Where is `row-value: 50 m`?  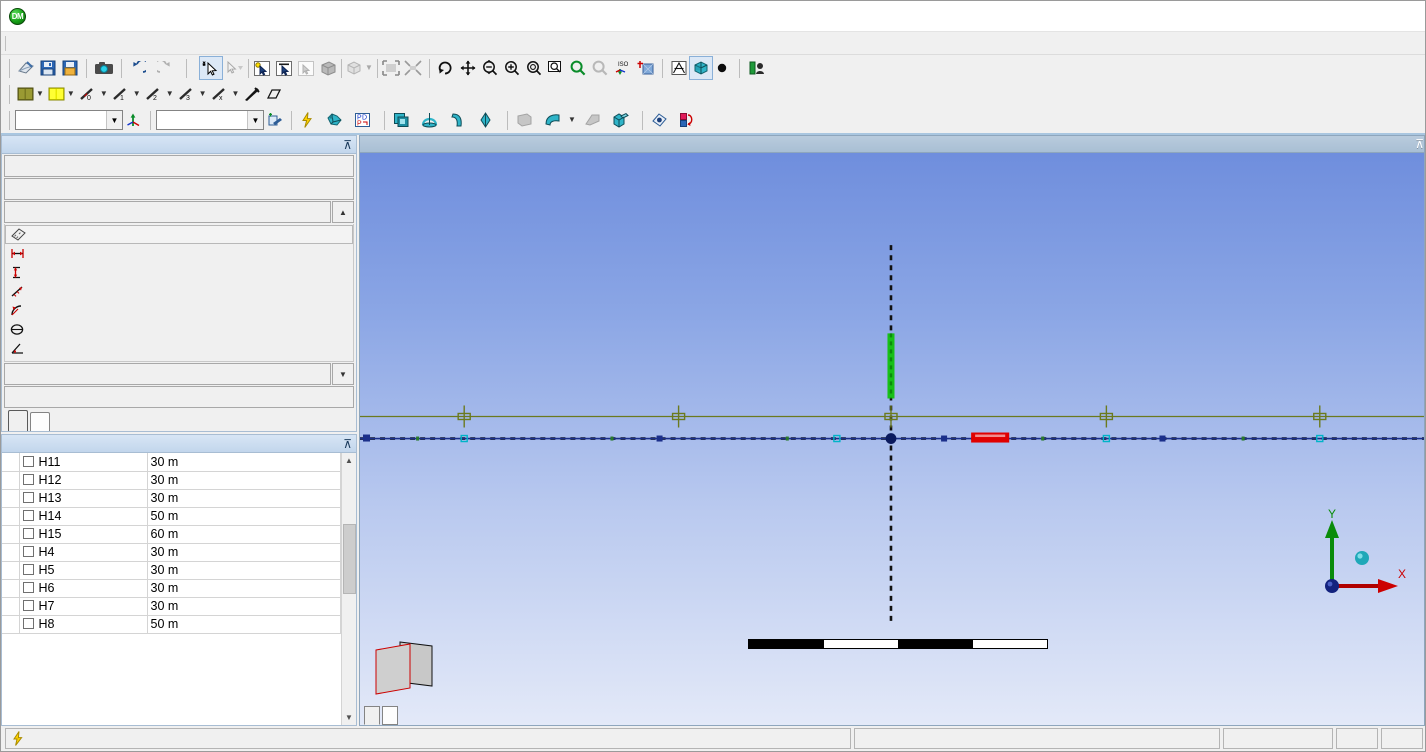 row-value: 50 m is located at coordinates (244, 624).